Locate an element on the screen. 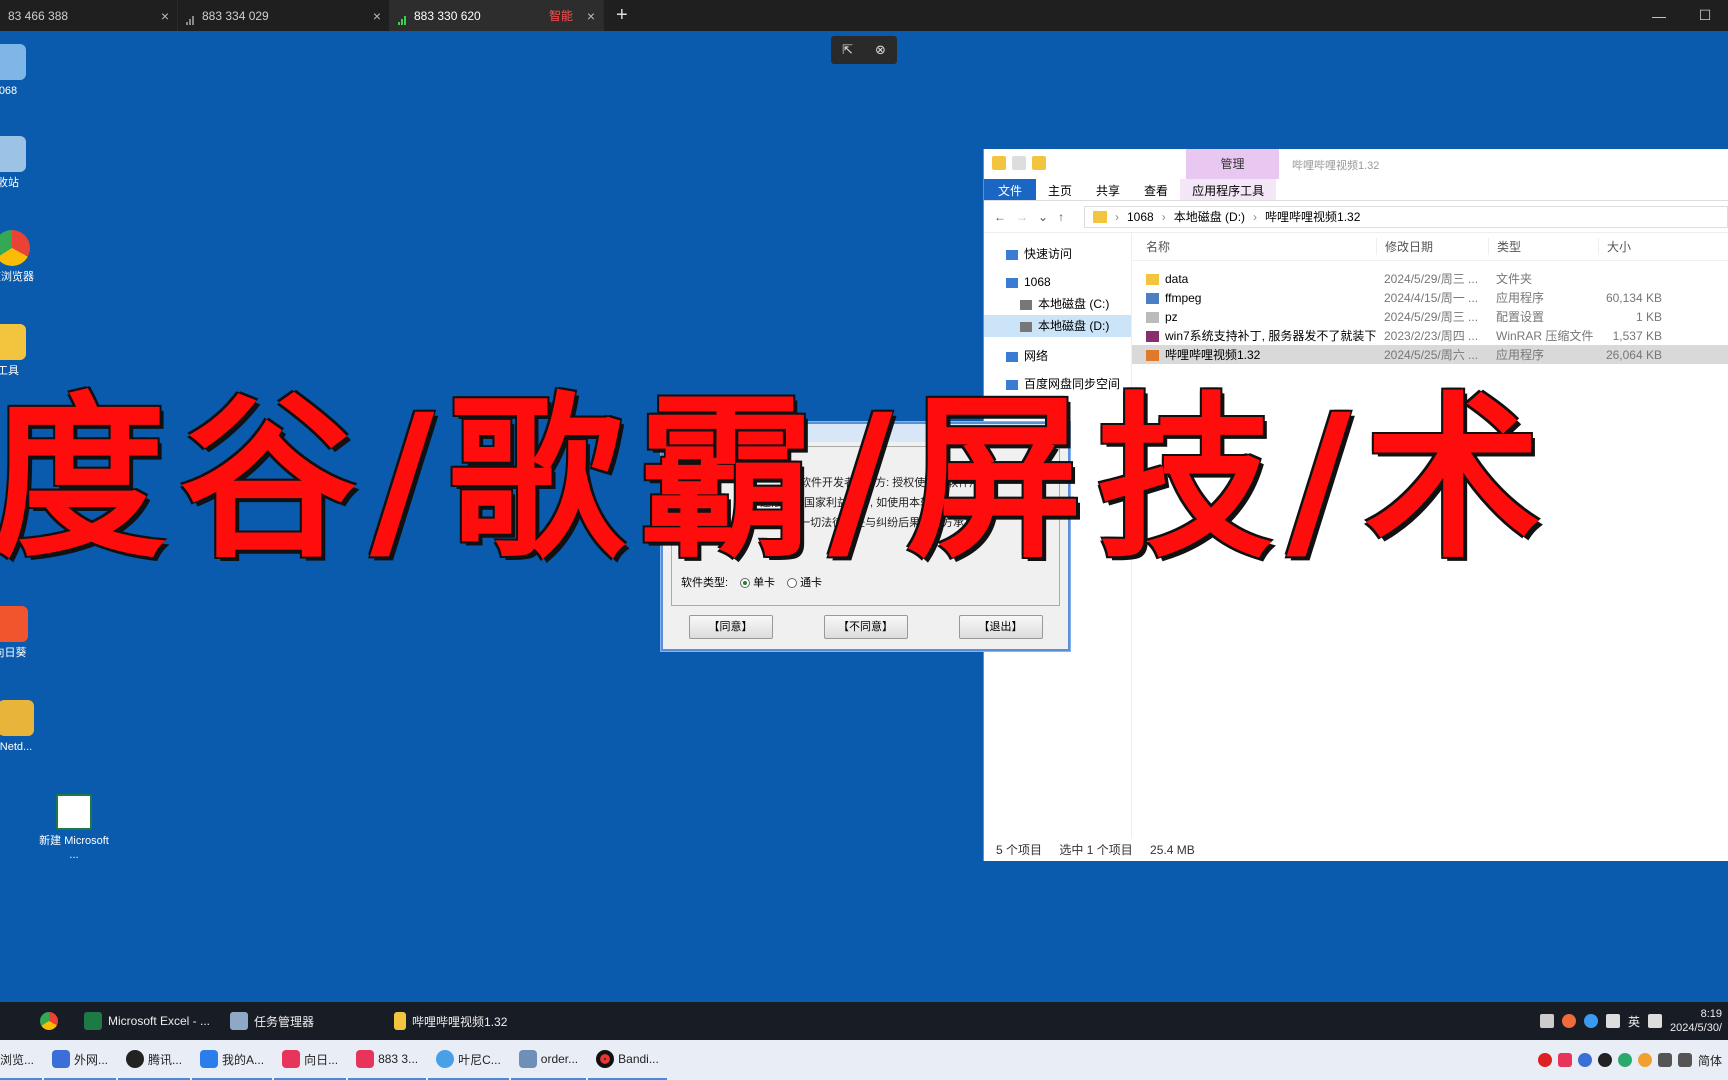  close-icon: ⊗ is located at coordinates (880, 50).